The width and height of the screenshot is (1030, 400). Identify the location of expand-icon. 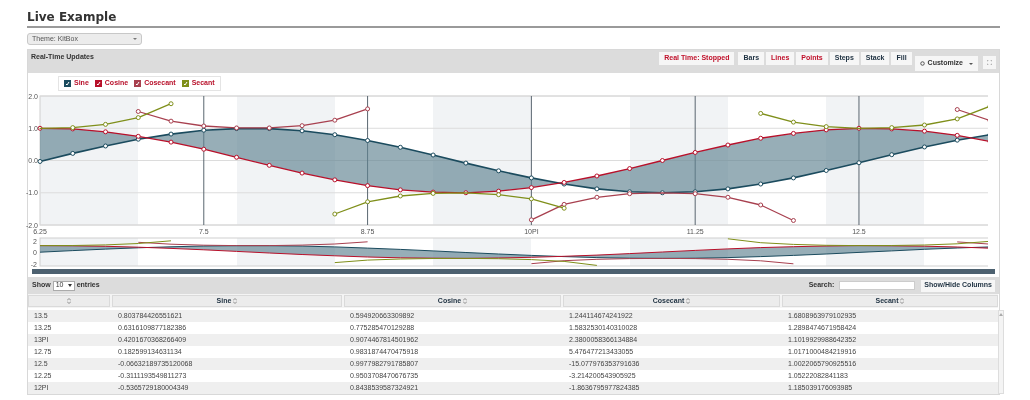
(989, 62).